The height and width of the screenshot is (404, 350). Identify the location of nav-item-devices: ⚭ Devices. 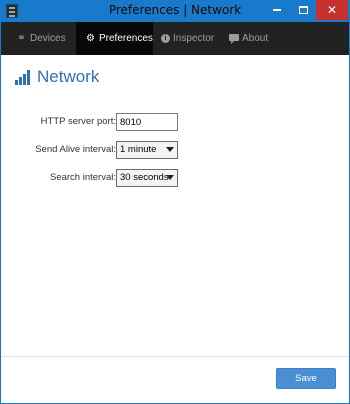
(45, 38).